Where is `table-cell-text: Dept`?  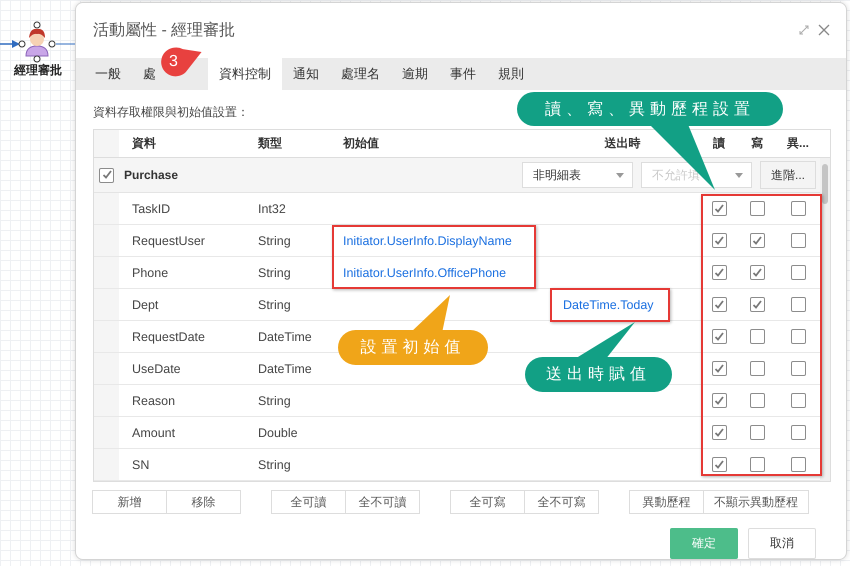
table-cell-text: Dept is located at coordinates (145, 305).